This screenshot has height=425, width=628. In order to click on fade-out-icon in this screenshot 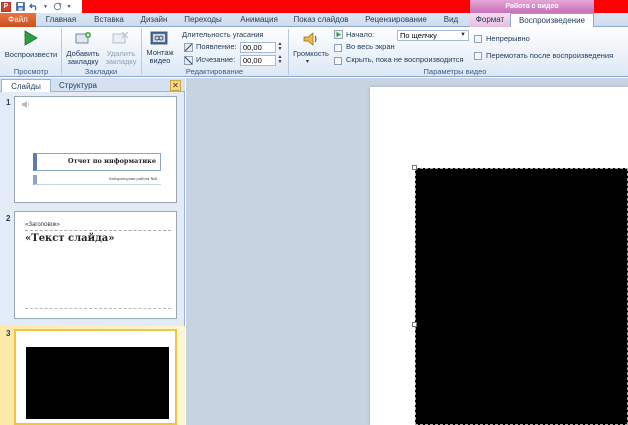, I will do `click(188, 60)`.